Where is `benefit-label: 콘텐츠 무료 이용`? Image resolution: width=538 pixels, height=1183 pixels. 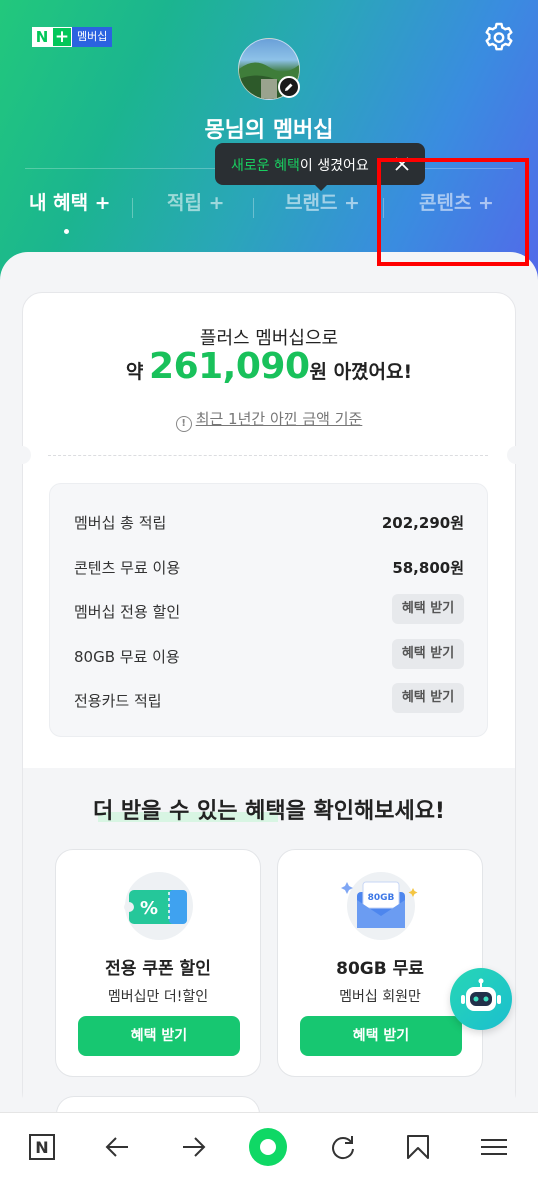 benefit-label: 콘텐츠 무료 이용 is located at coordinates (127, 568).